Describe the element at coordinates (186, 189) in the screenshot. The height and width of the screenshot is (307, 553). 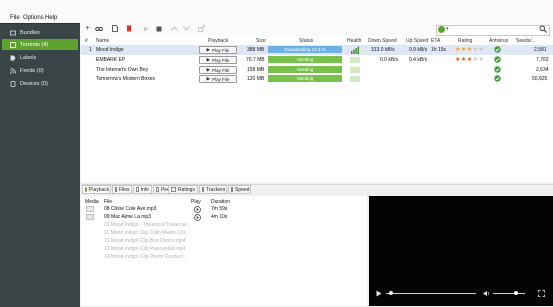
I see `tab-label: Ratings` at that location.